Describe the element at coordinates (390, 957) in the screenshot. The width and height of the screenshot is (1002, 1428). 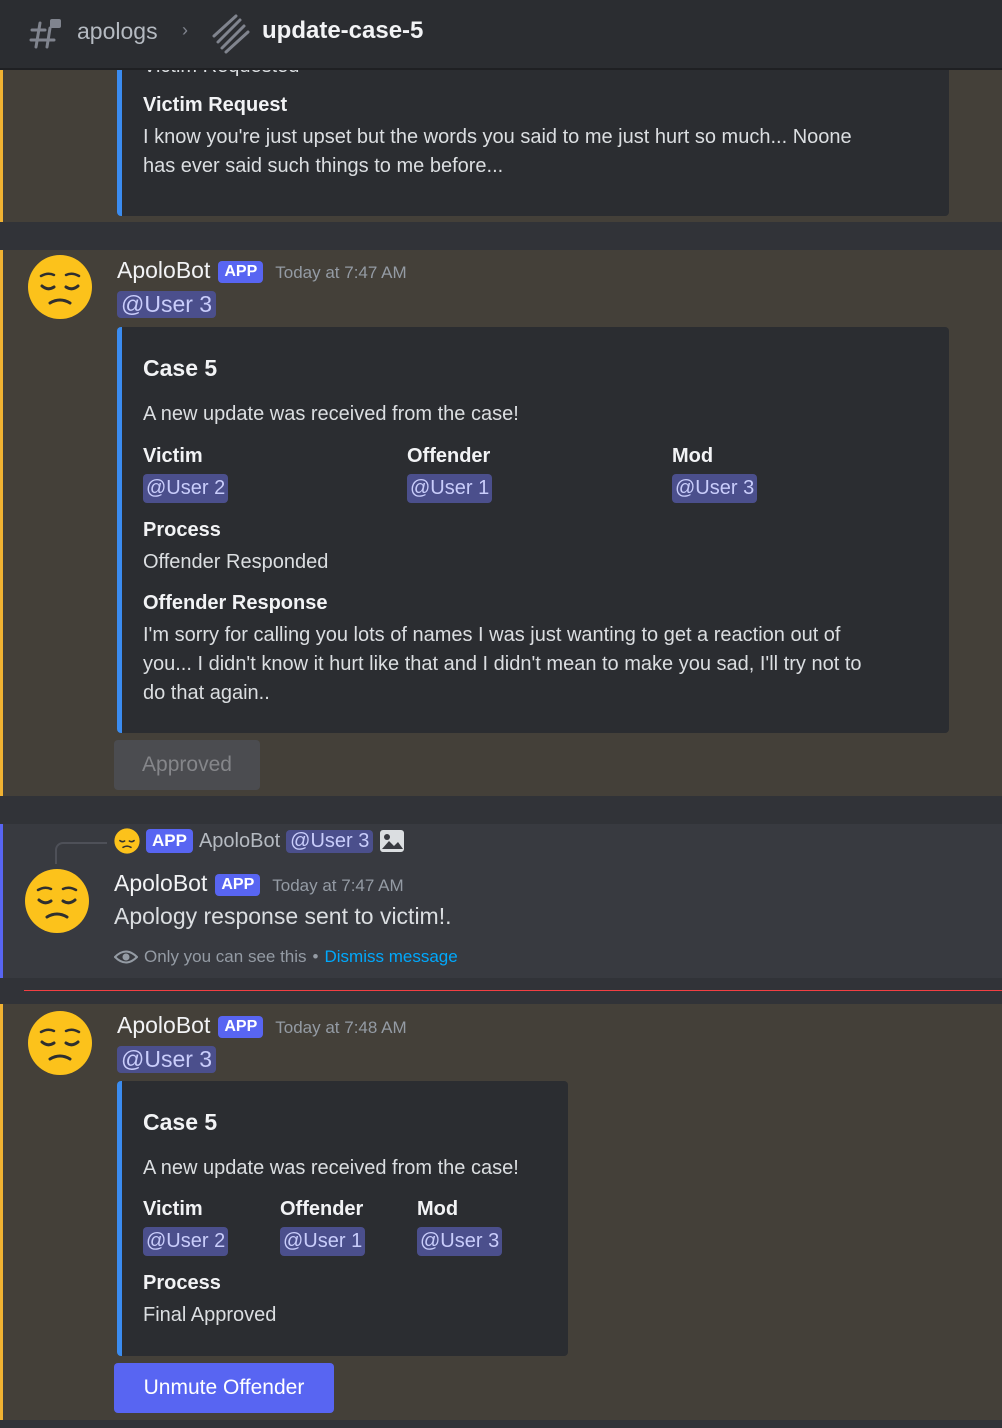
I see `dismiss-message-link: Dismiss message` at that location.